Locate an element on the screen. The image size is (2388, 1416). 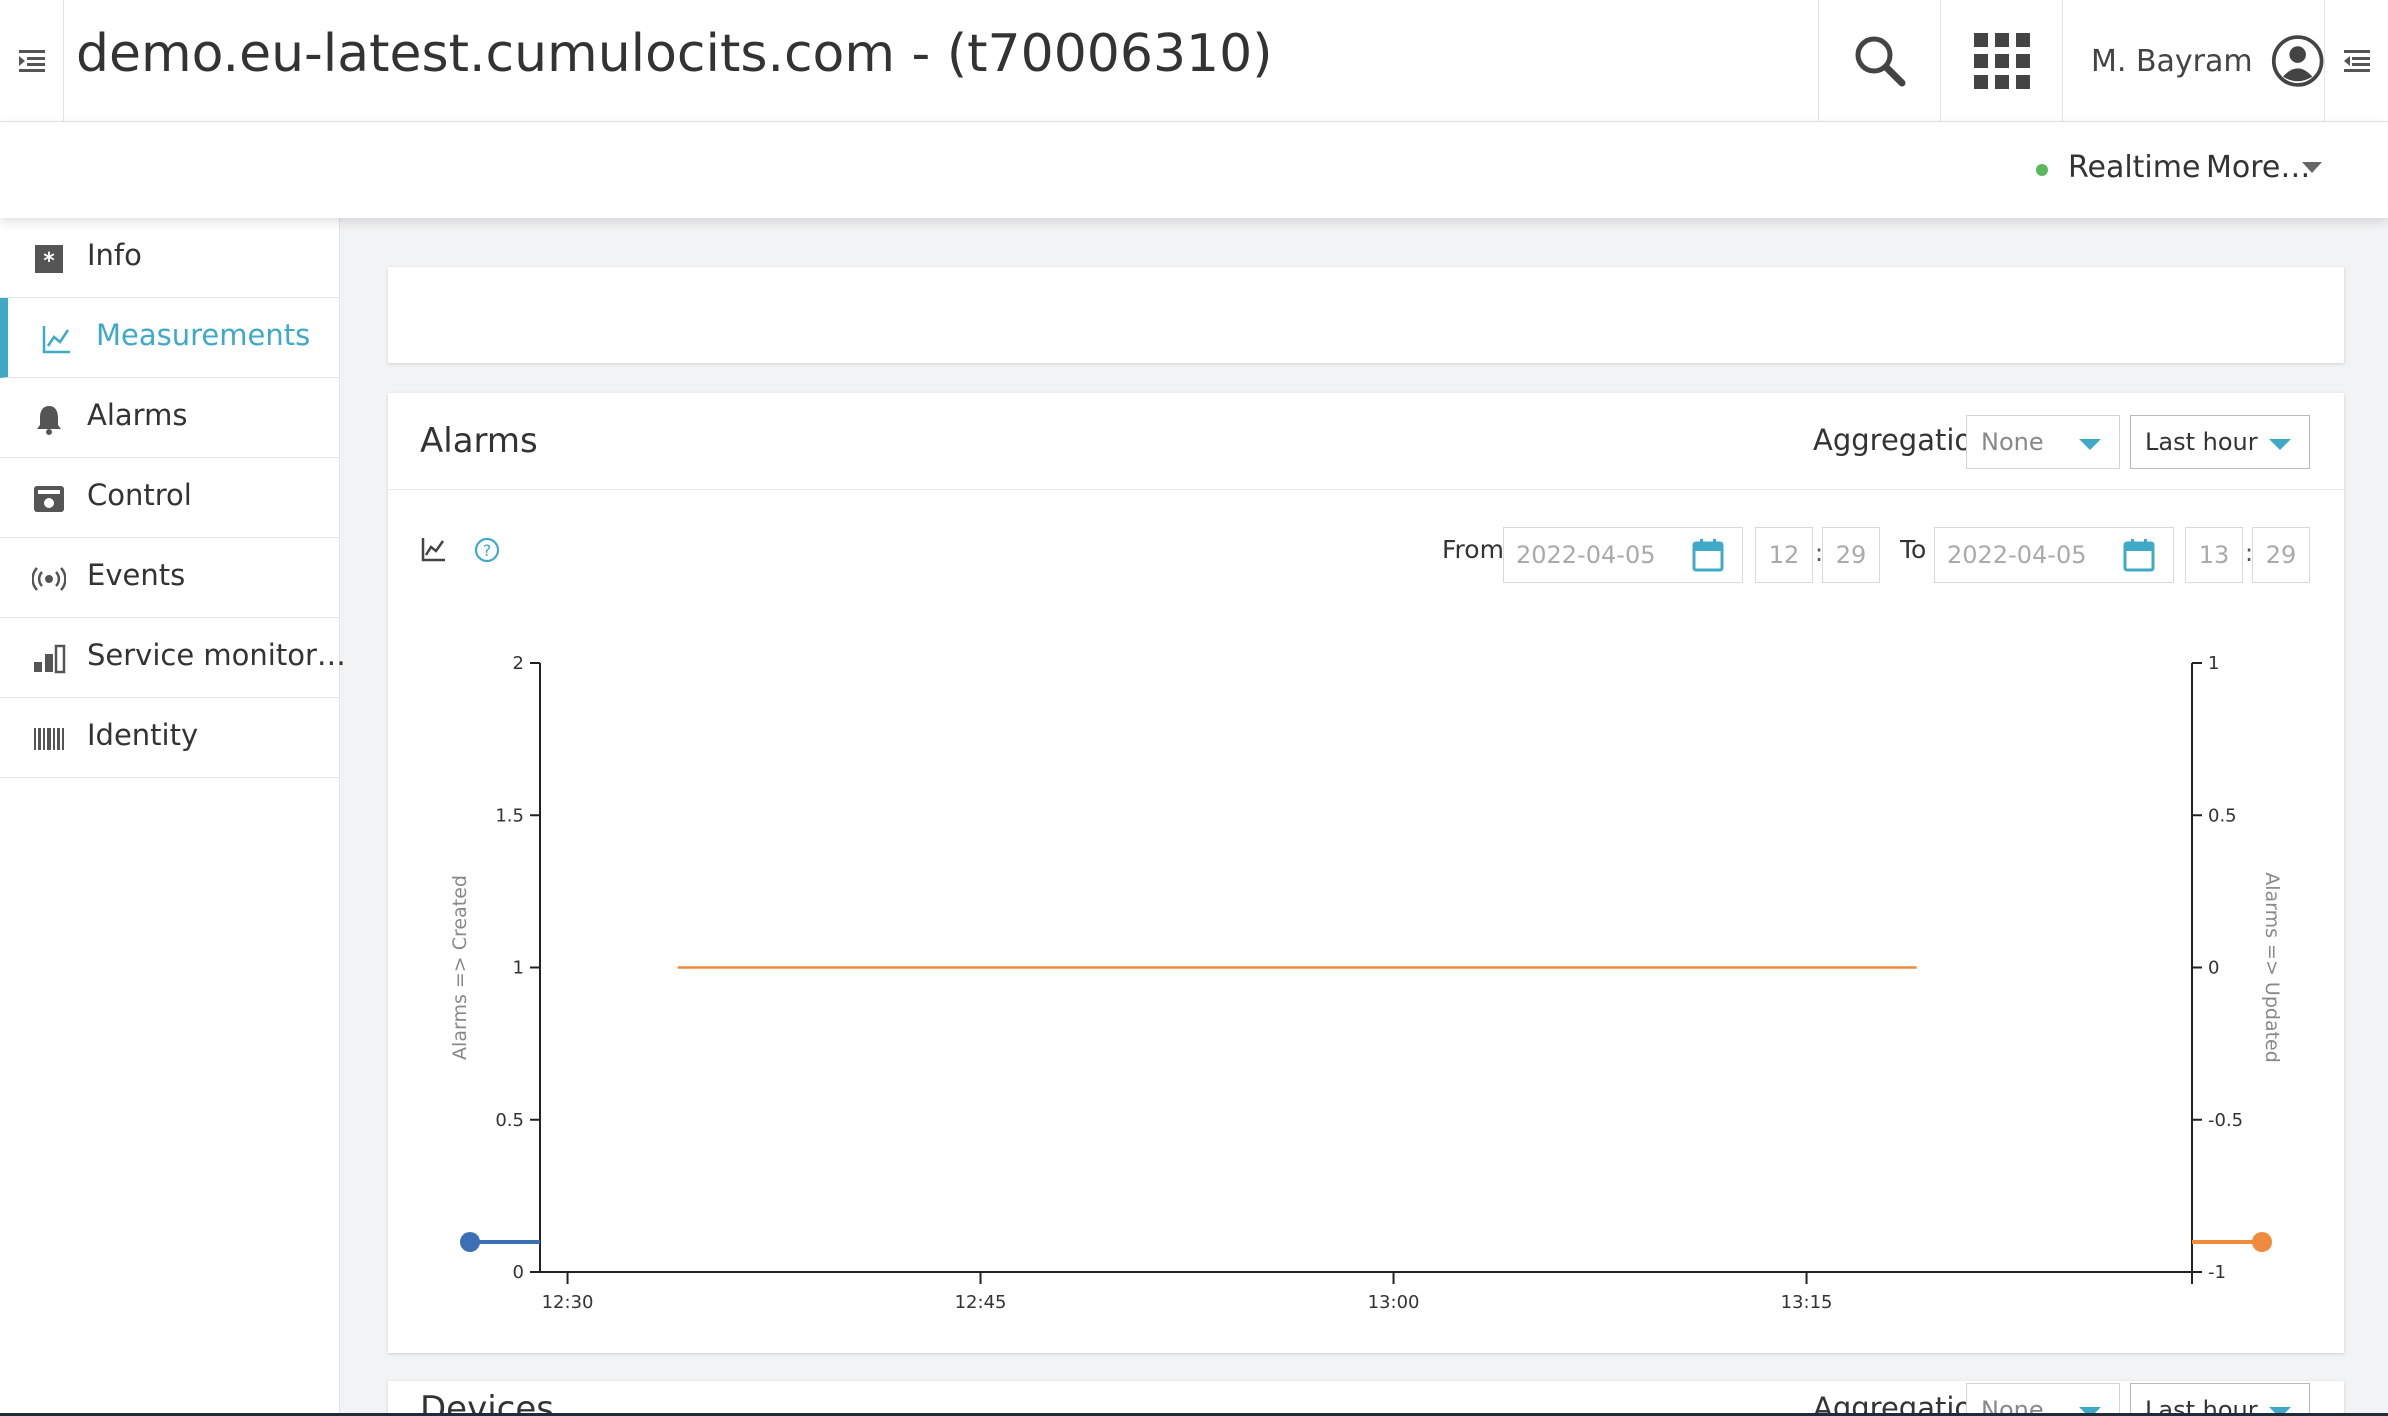
user-menu: M. Bayram is located at coordinates (2193, 61).